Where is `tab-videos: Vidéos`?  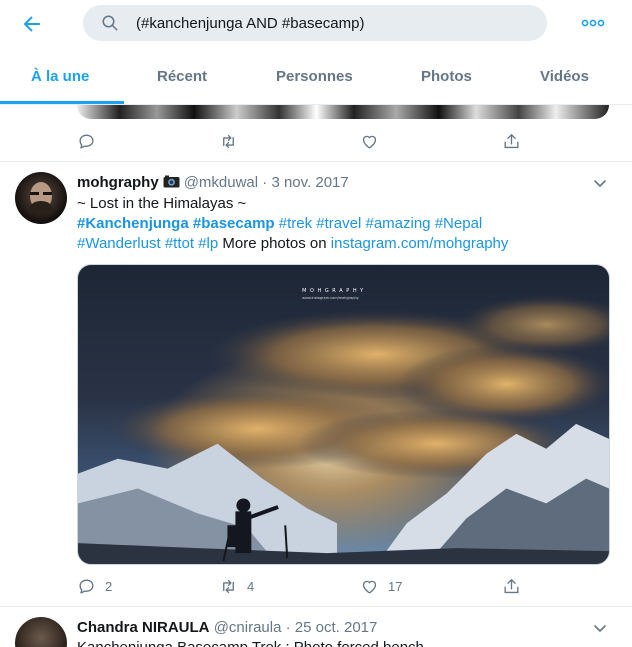
tab-videos: Vidéos is located at coordinates (564, 76).